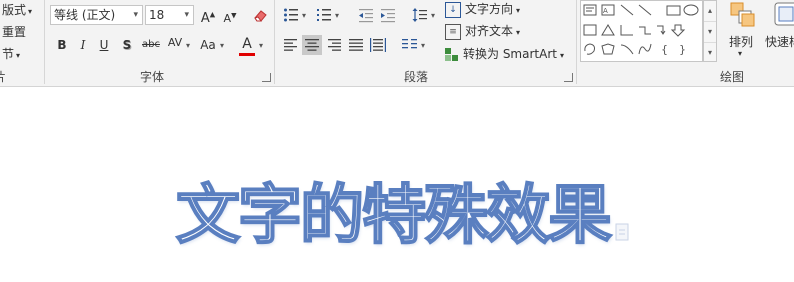 The image size is (794, 282). I want to click on align-center-button, so click(312, 45).